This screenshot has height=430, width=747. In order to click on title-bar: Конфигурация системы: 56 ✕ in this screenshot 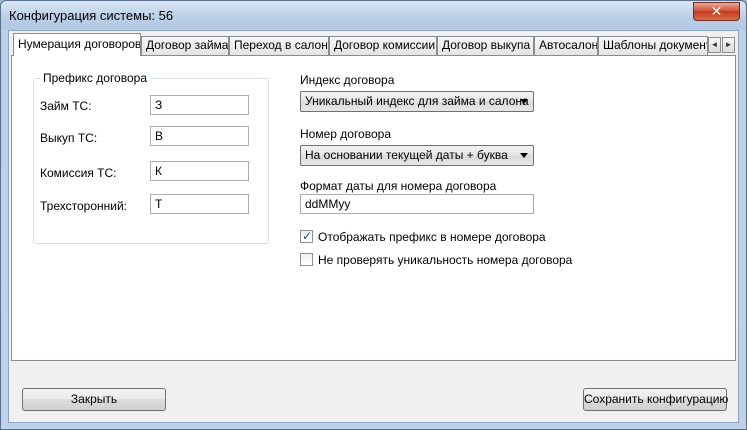, I will do `click(373, 15)`.